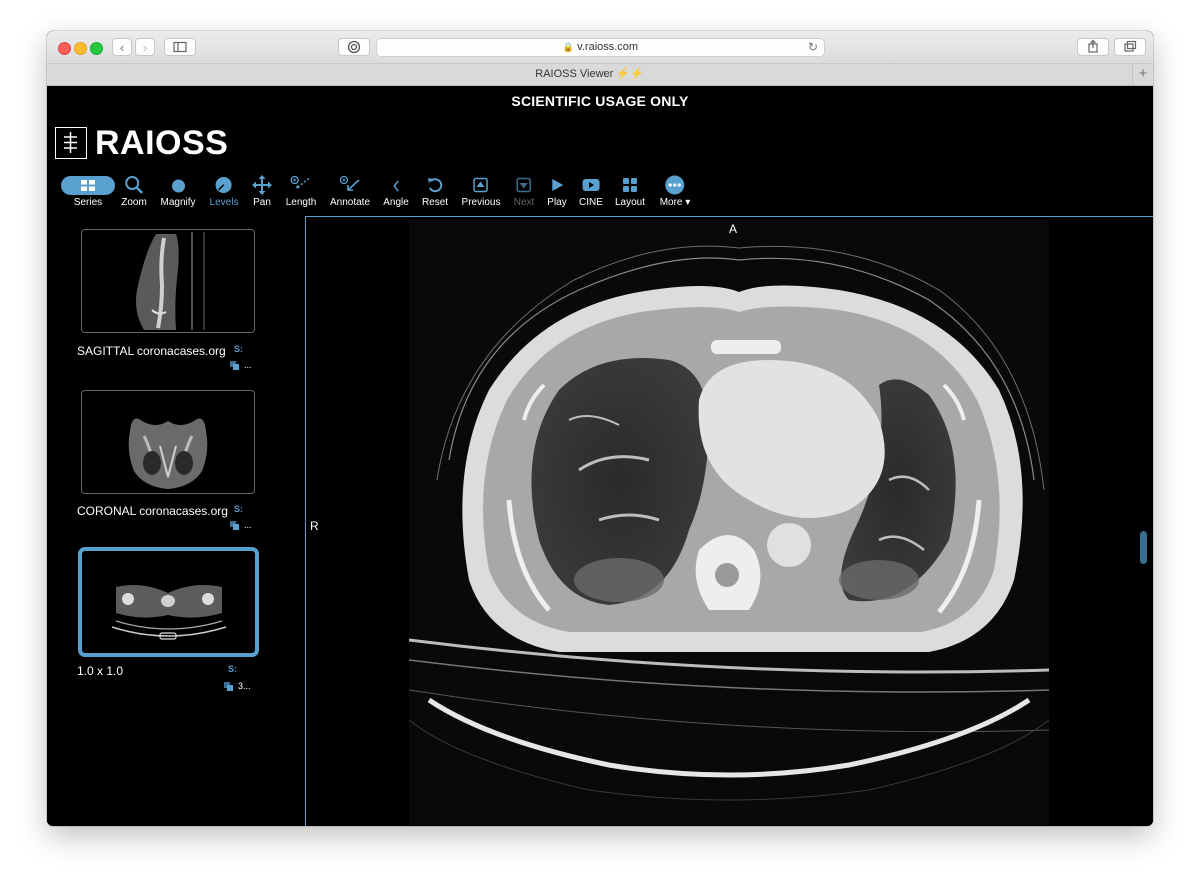 The width and height of the screenshot is (1200, 888). What do you see at coordinates (100, 671) in the screenshot?
I see `series-label: 1.0 x 1.0` at bounding box center [100, 671].